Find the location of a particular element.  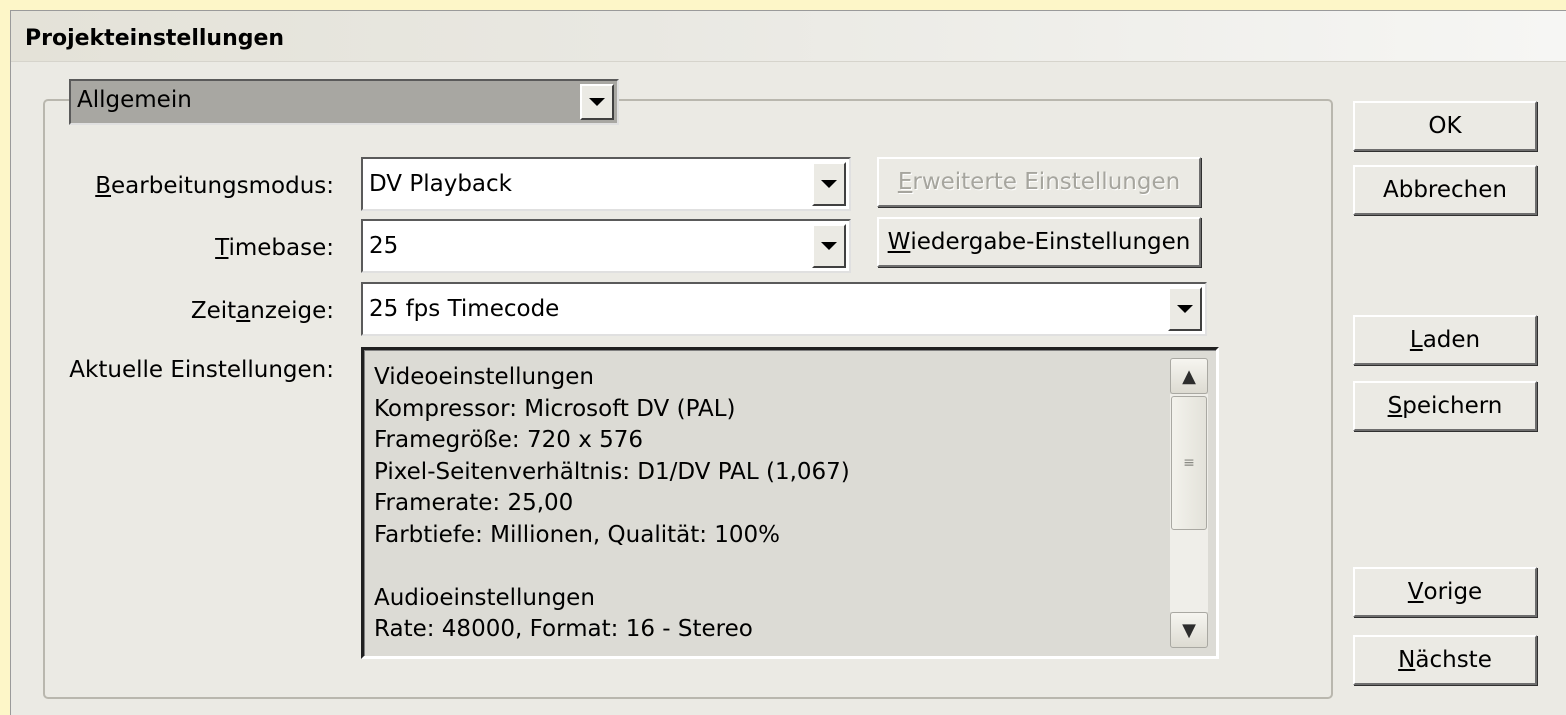

edit-mode-dropdown-button is located at coordinates (829, 184).